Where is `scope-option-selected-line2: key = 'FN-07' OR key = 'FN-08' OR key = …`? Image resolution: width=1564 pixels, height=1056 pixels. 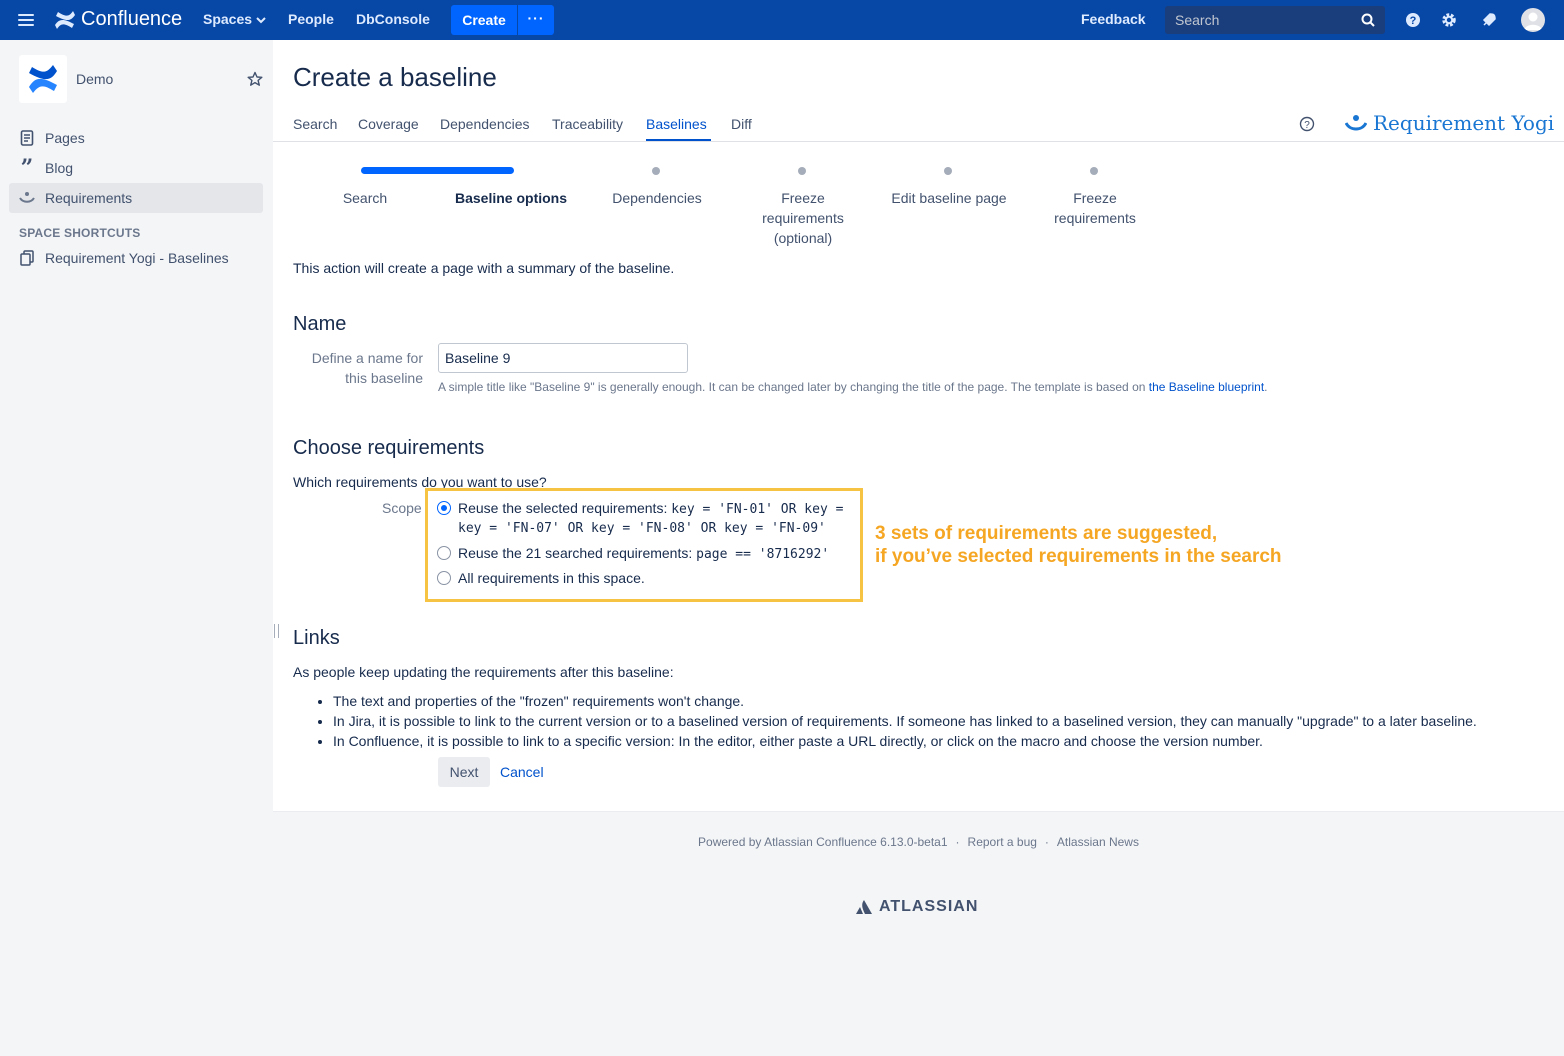 scope-option-selected-line2: key = 'FN-07' OR key = 'FN-08' OR key = … is located at coordinates (642, 528).